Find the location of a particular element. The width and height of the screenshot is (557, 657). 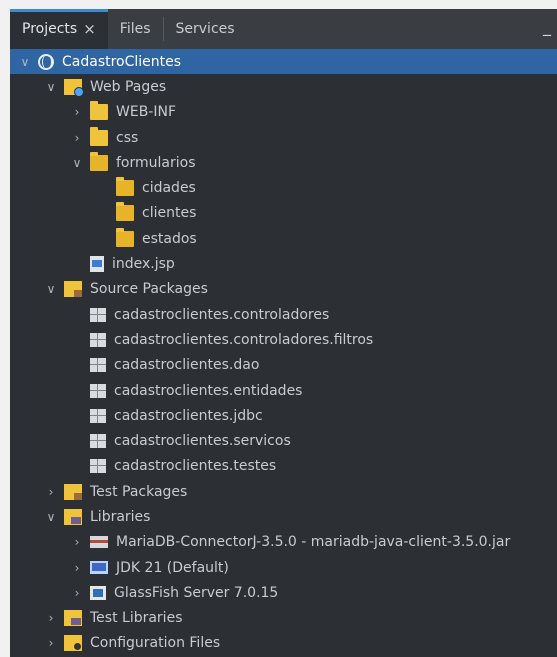

tree-item-label: Test Packages is located at coordinates (139, 491).